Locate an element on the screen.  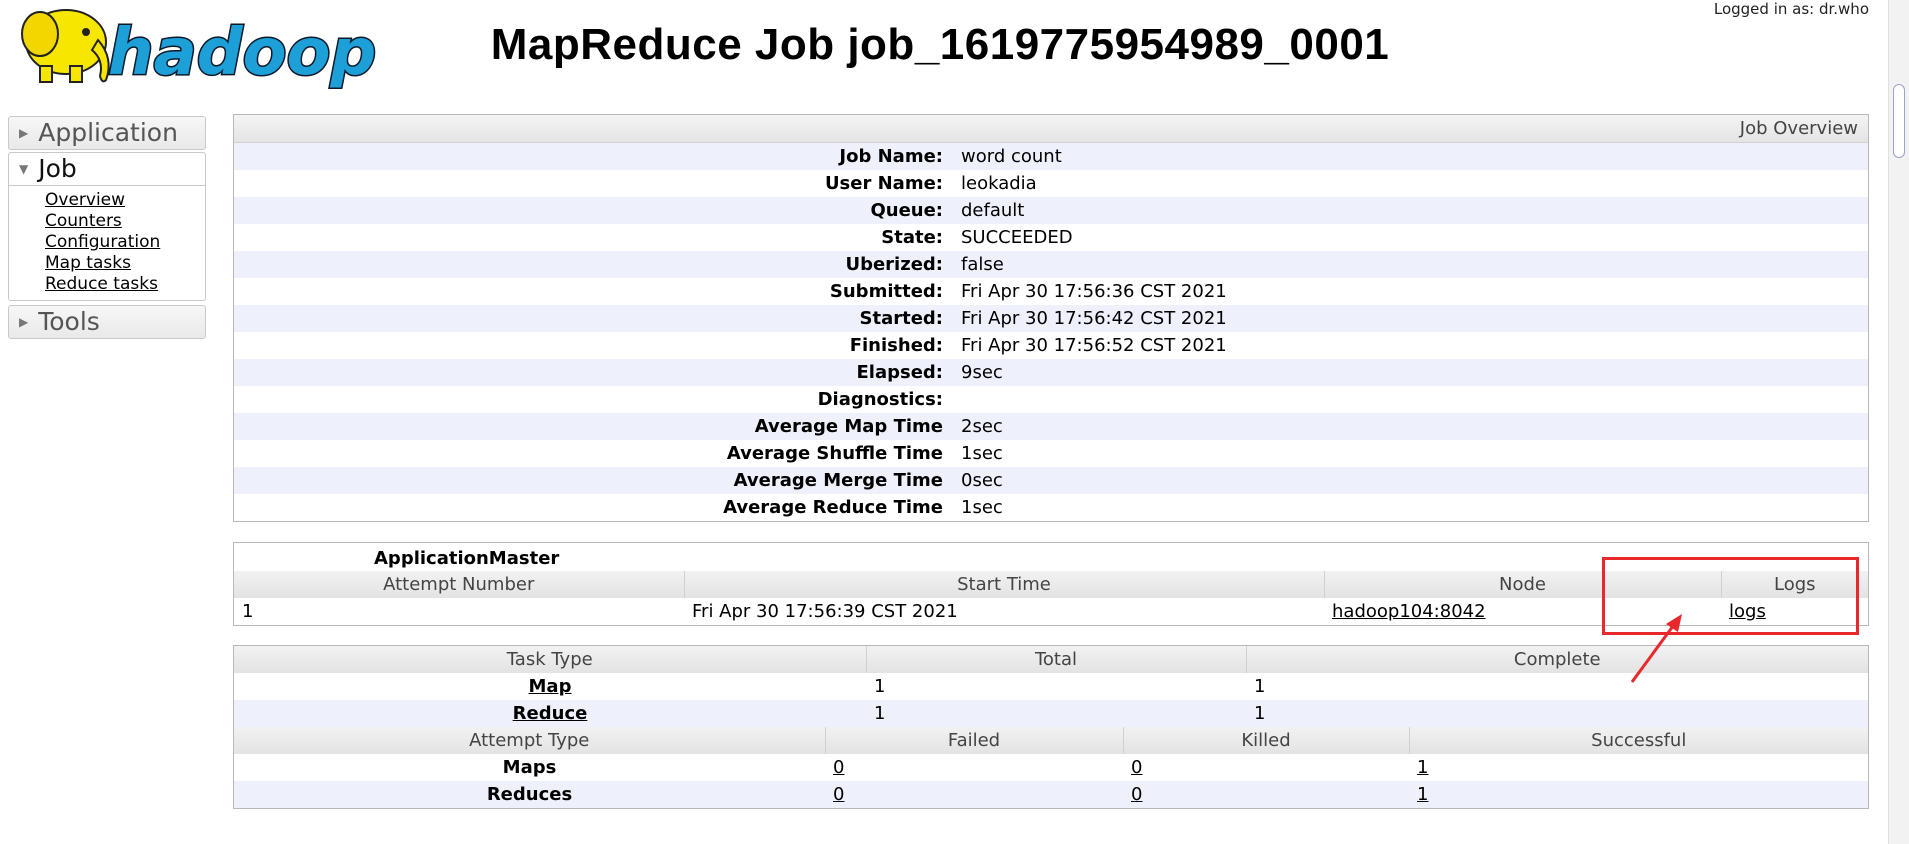
node-link: hadoop104:8042 is located at coordinates (1409, 611).